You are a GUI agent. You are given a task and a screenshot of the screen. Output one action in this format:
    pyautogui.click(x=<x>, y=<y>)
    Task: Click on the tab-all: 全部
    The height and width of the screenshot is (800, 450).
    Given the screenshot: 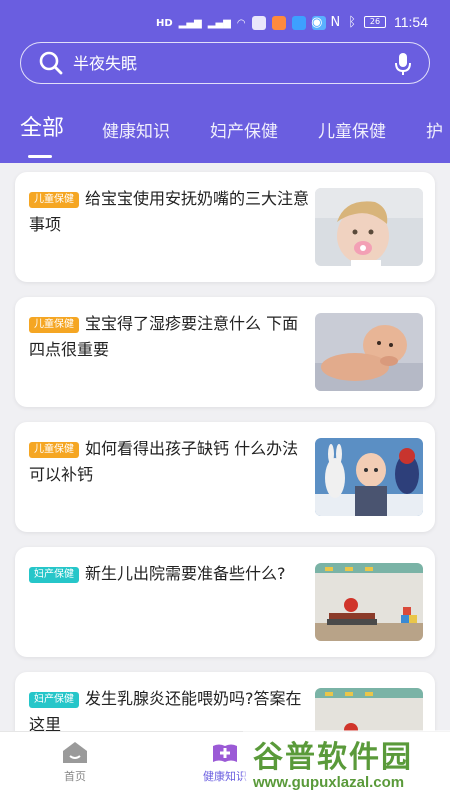 What is the action you would take?
    pyautogui.click(x=42, y=134)
    